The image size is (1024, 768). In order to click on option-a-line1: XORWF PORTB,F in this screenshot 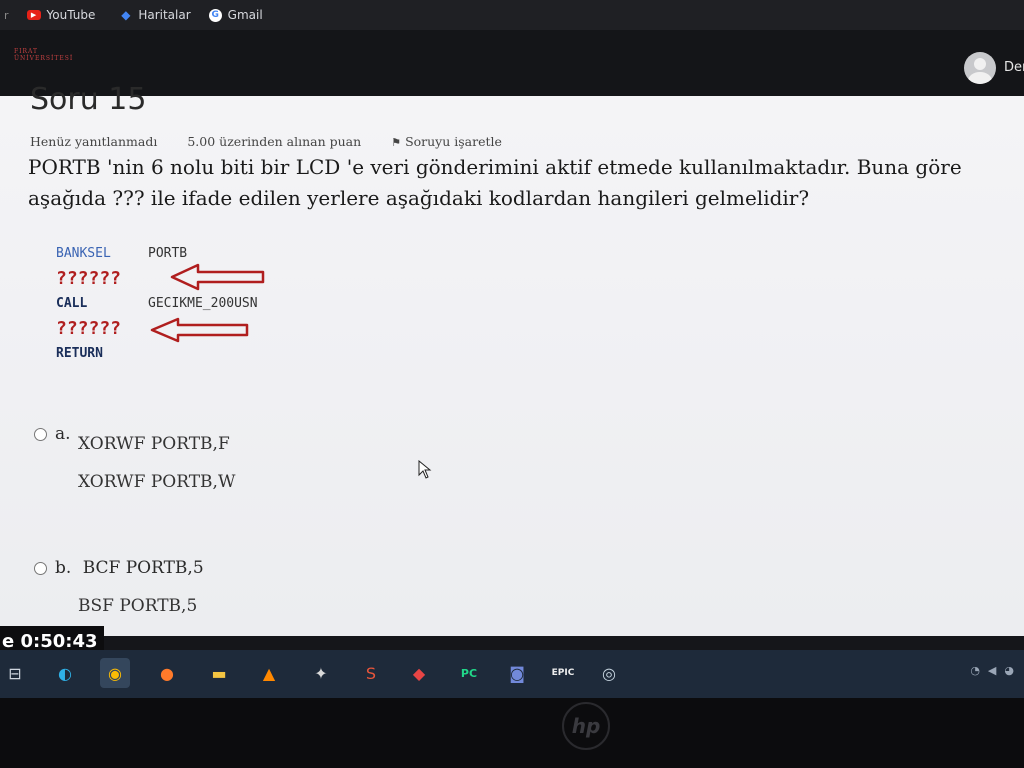, I will do `click(154, 444)`.